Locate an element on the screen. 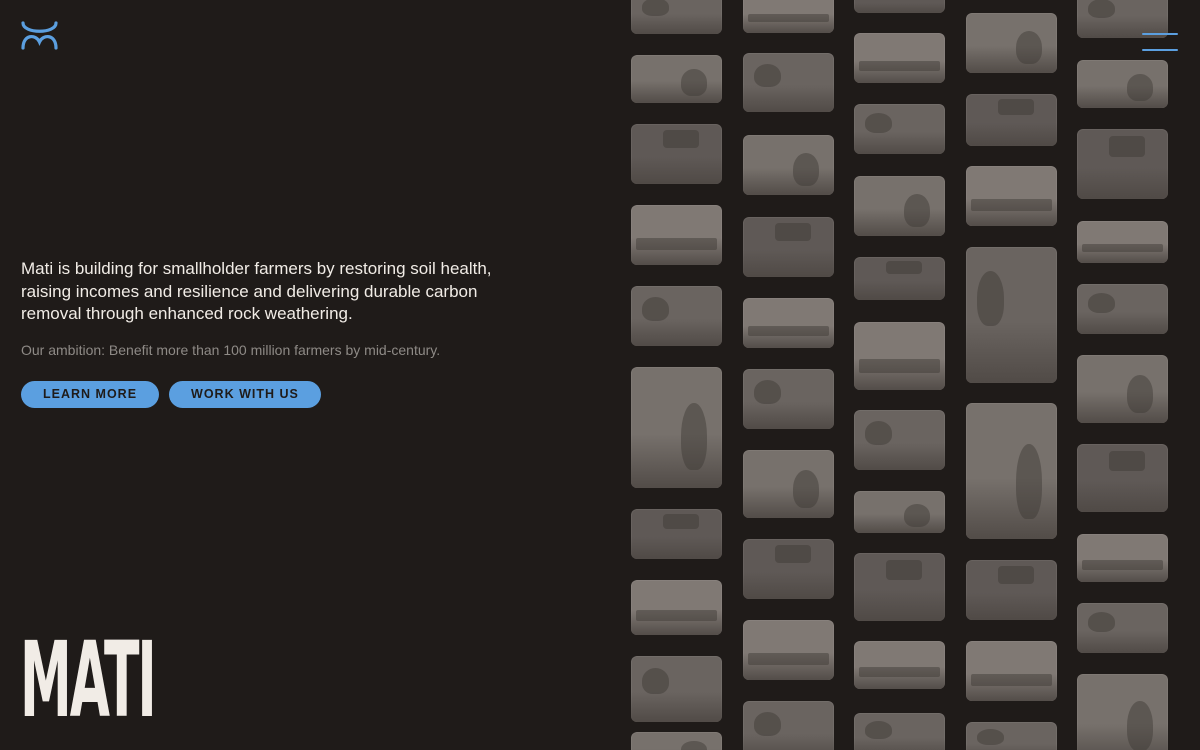  work-with-us-button: WORK WITH US is located at coordinates (245, 394).